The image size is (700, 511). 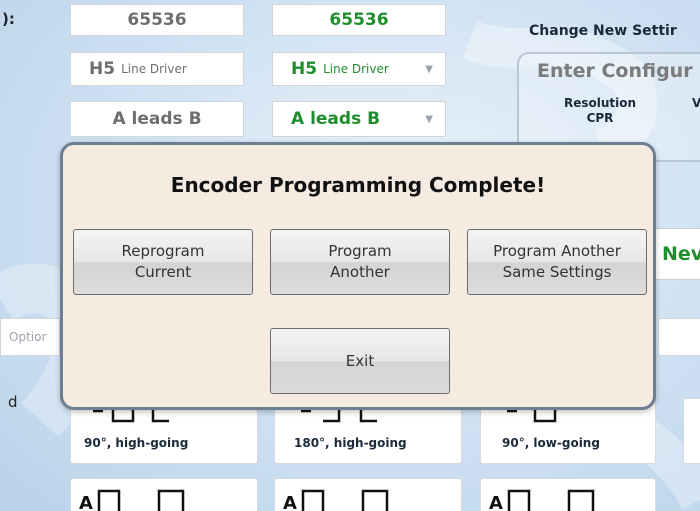 What do you see at coordinates (157, 119) in the screenshot?
I see `phase-current-value: A leads B` at bounding box center [157, 119].